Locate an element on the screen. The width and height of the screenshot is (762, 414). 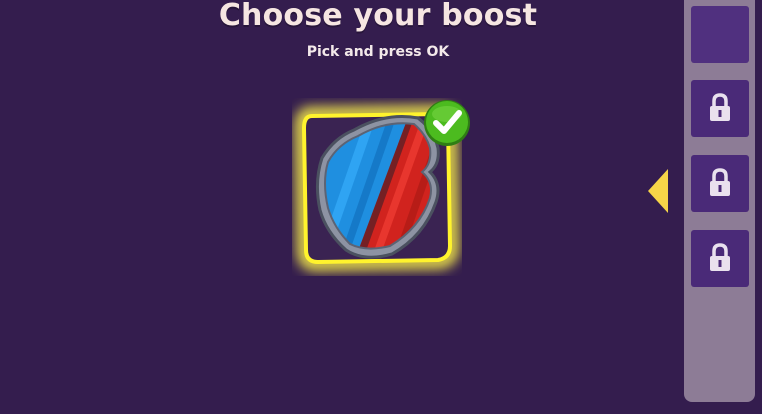
boost-slot-3-locked is located at coordinates (720, 183).